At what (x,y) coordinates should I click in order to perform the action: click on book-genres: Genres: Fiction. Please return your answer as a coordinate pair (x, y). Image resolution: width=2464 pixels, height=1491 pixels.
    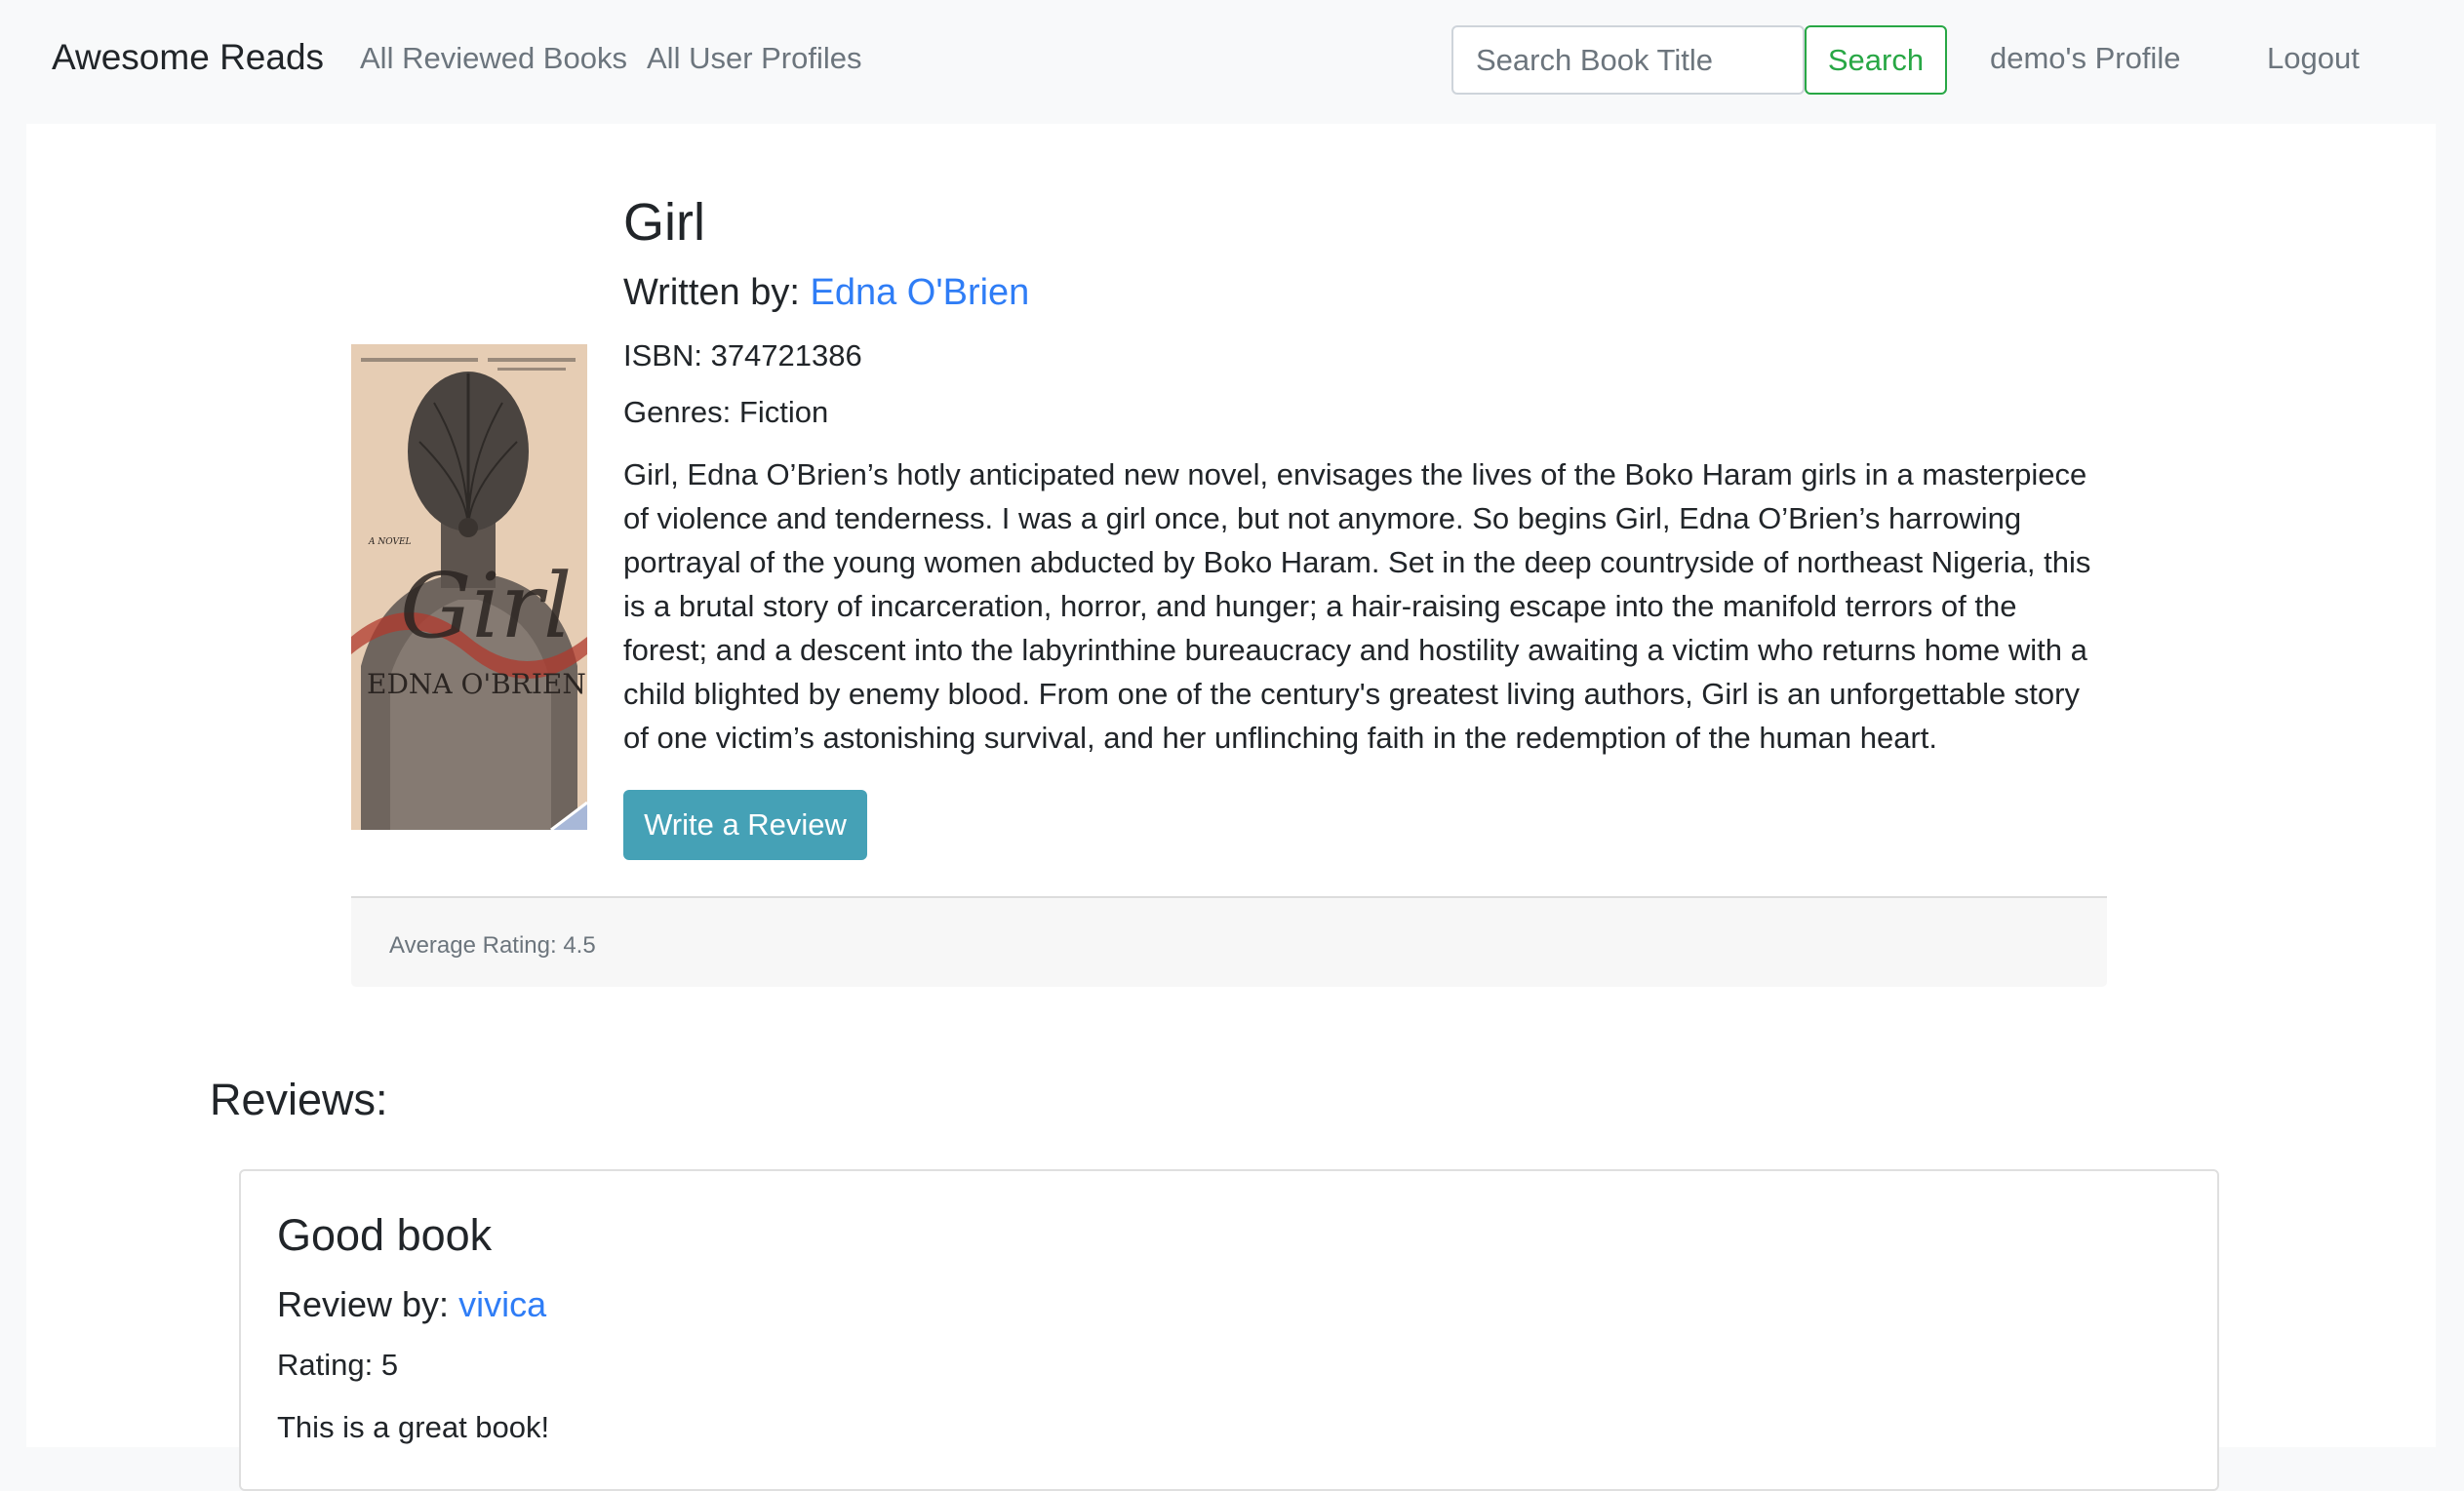
    Looking at the image, I should click on (726, 412).